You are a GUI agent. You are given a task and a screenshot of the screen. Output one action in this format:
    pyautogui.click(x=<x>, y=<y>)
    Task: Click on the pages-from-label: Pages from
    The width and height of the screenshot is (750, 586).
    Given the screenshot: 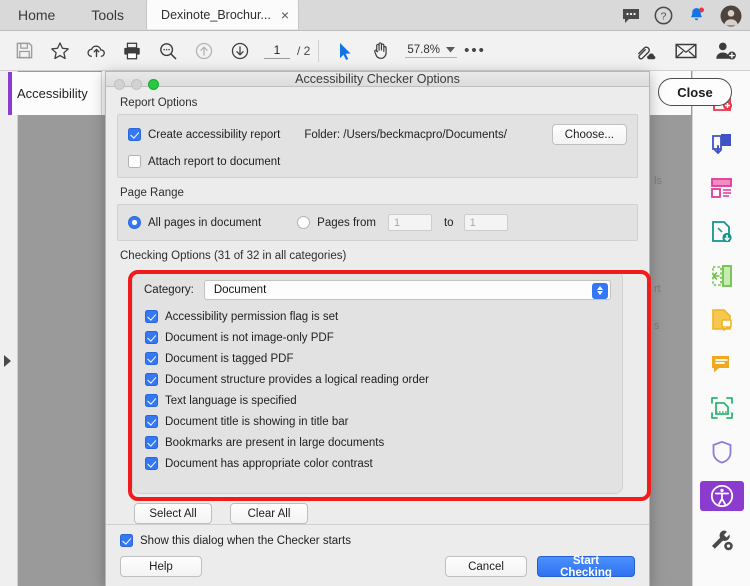 What is the action you would take?
    pyautogui.click(x=346, y=222)
    